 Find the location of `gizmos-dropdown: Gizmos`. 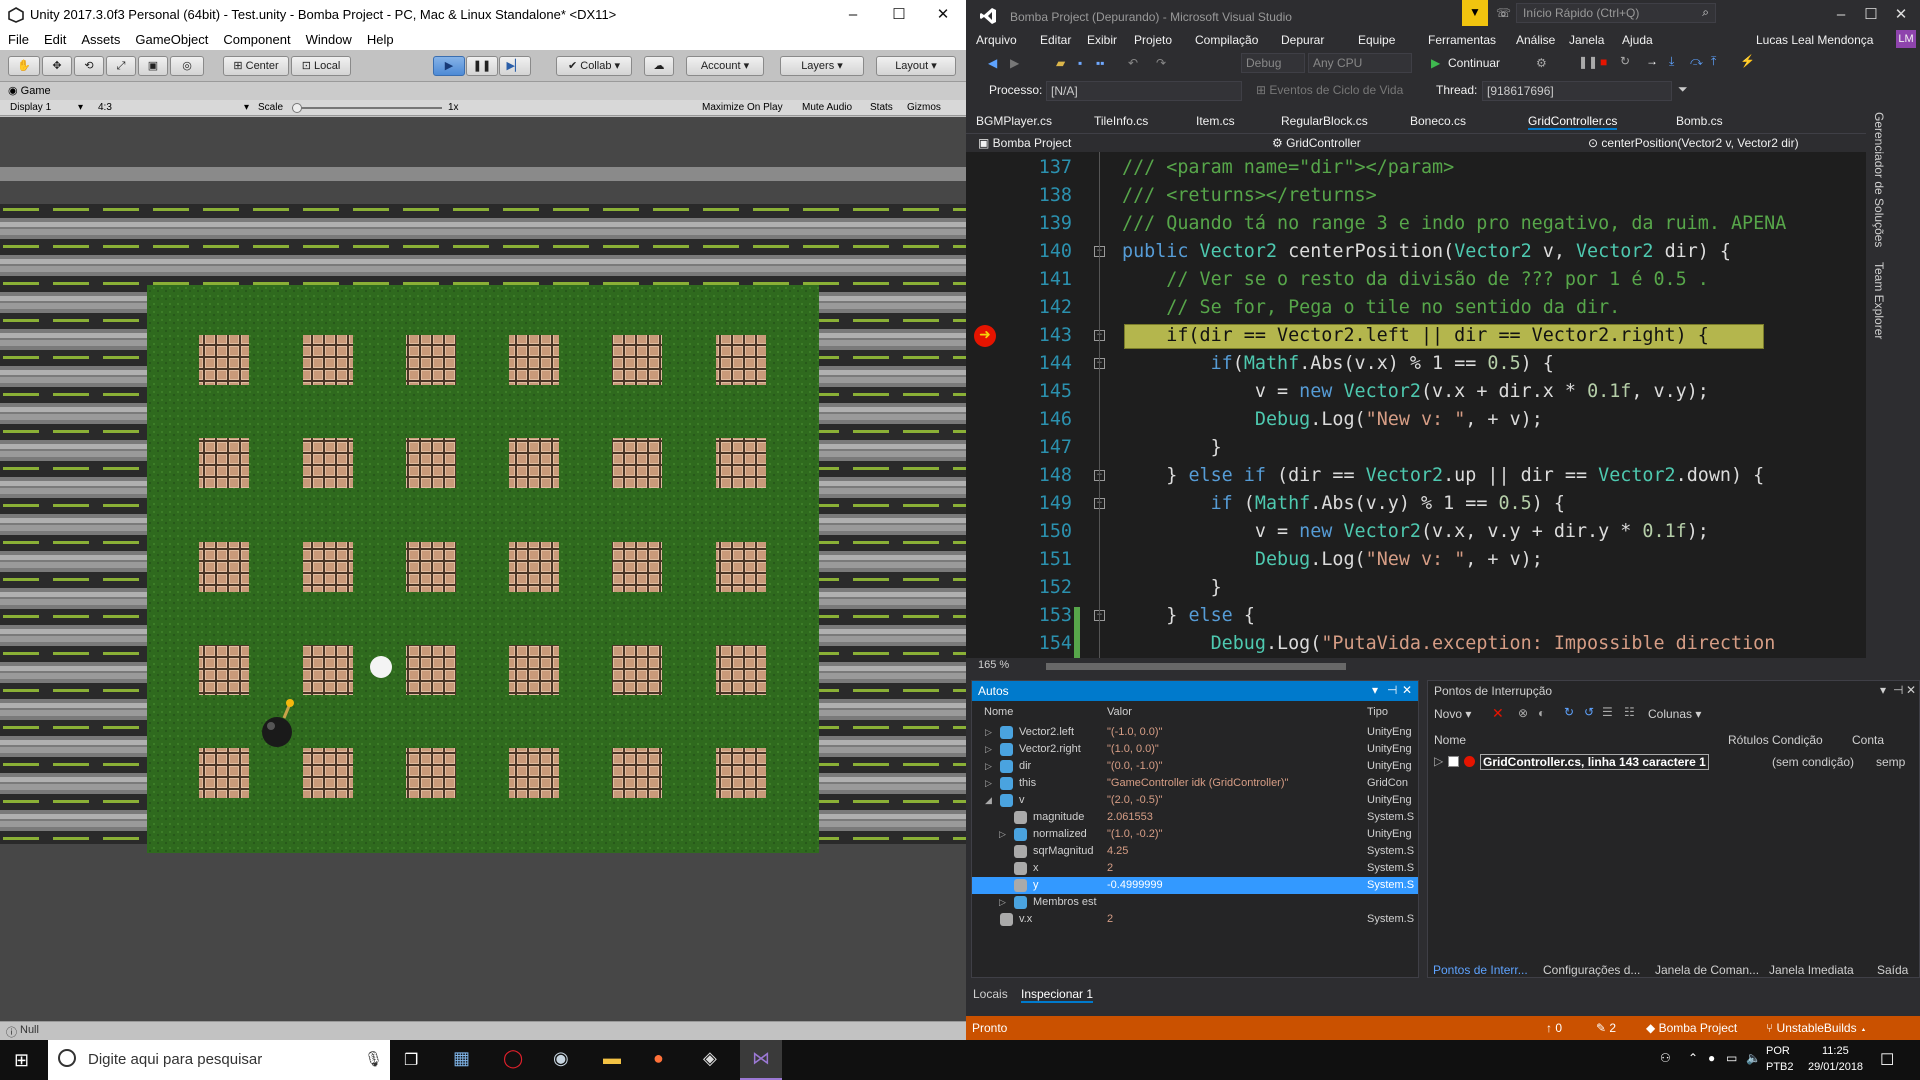

gizmos-dropdown: Gizmos is located at coordinates (924, 107).